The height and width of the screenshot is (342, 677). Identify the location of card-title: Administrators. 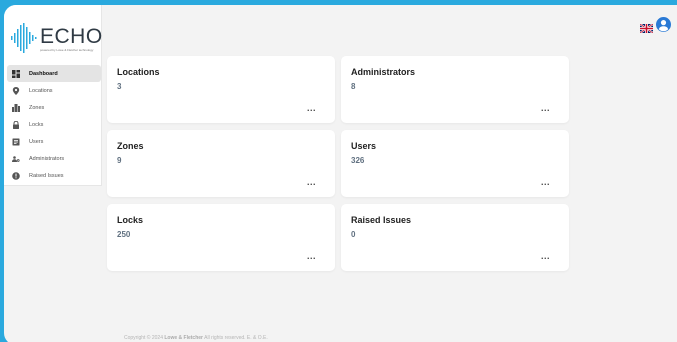
(383, 72).